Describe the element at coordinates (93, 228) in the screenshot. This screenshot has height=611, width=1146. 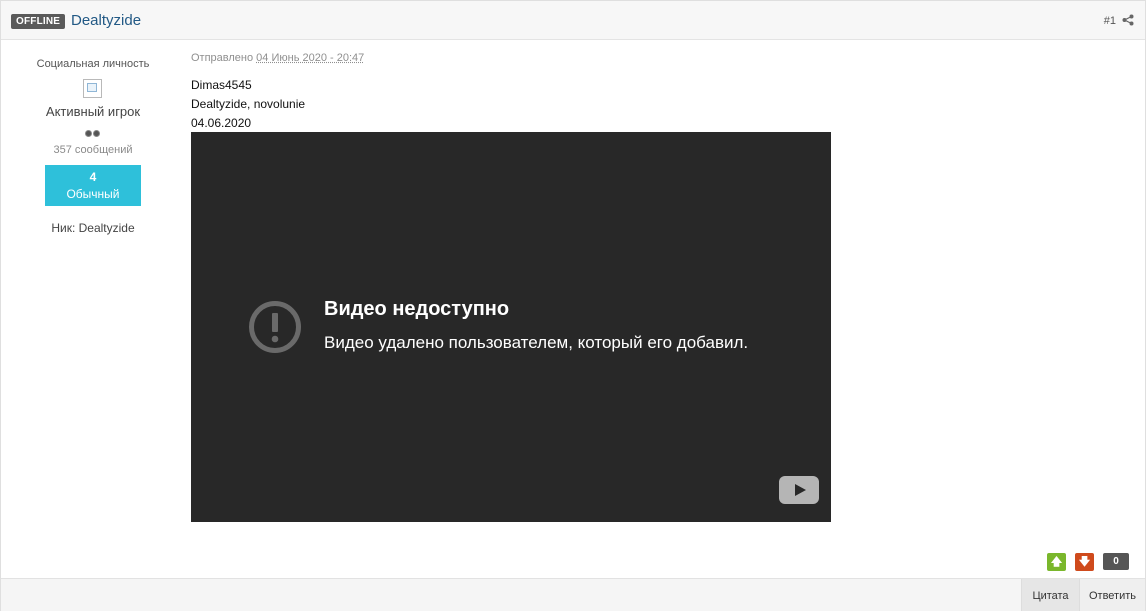
I see `author-nick: Ник: Dealtyzide` at that location.